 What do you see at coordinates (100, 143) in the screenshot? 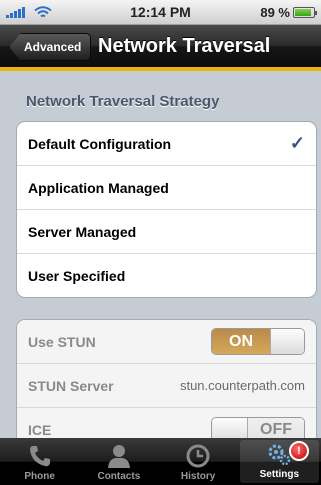
I see `option-label: Default Configuration` at bounding box center [100, 143].